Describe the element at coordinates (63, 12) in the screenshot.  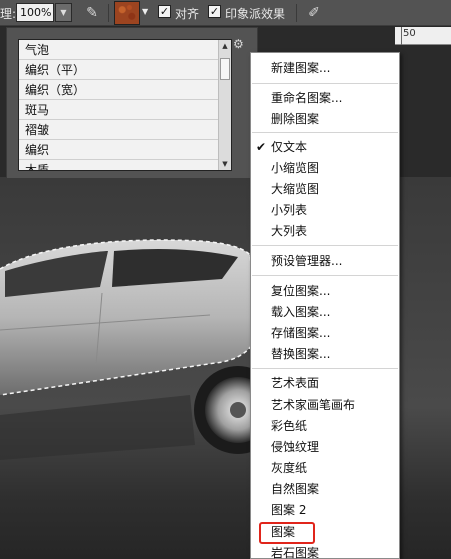
I see `opacity-dropdown-arrow: ▼` at that location.